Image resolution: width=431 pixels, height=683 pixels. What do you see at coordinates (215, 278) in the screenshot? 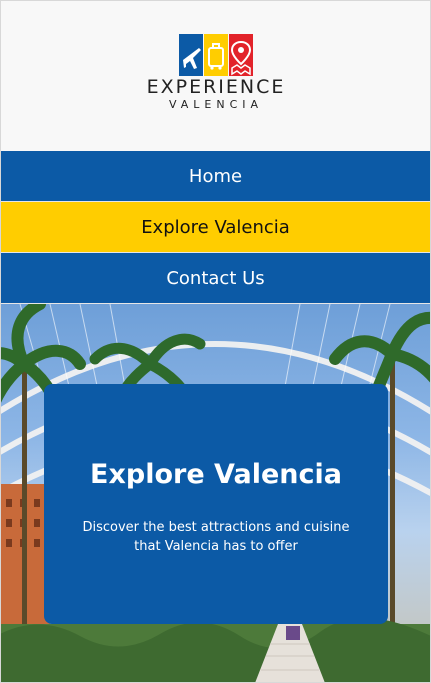
I see `nav-item-contact-us: Contact Us` at bounding box center [215, 278].